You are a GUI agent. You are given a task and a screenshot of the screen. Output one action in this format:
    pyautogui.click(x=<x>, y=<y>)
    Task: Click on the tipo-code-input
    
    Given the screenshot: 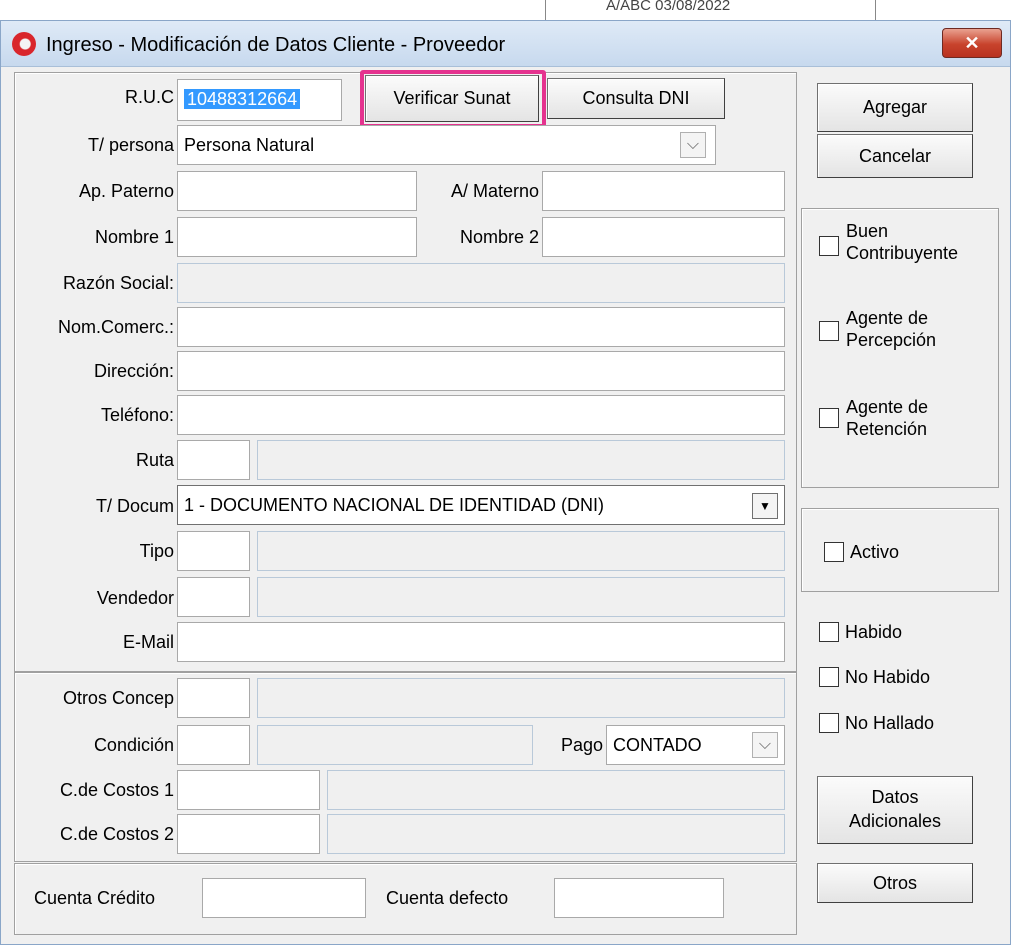 What is the action you would take?
    pyautogui.click(x=213, y=551)
    